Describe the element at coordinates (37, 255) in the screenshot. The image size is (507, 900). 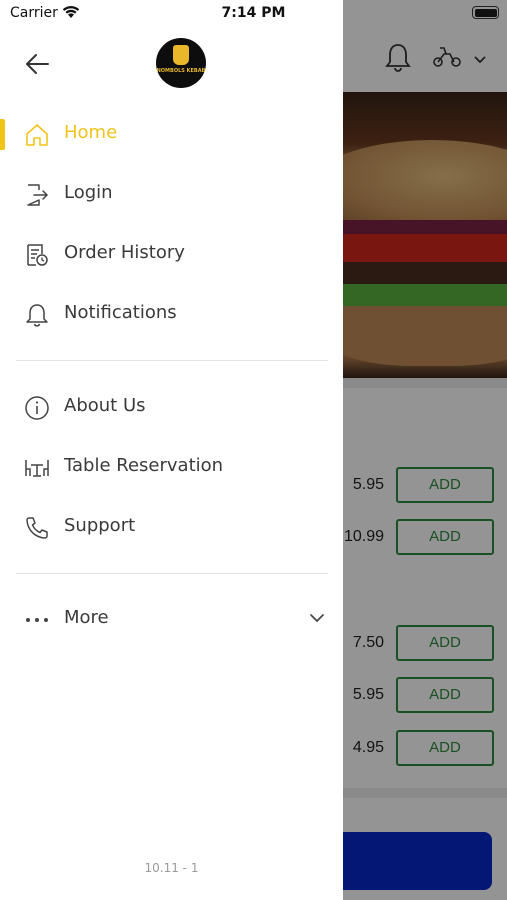
I see `order-history-icon` at that location.